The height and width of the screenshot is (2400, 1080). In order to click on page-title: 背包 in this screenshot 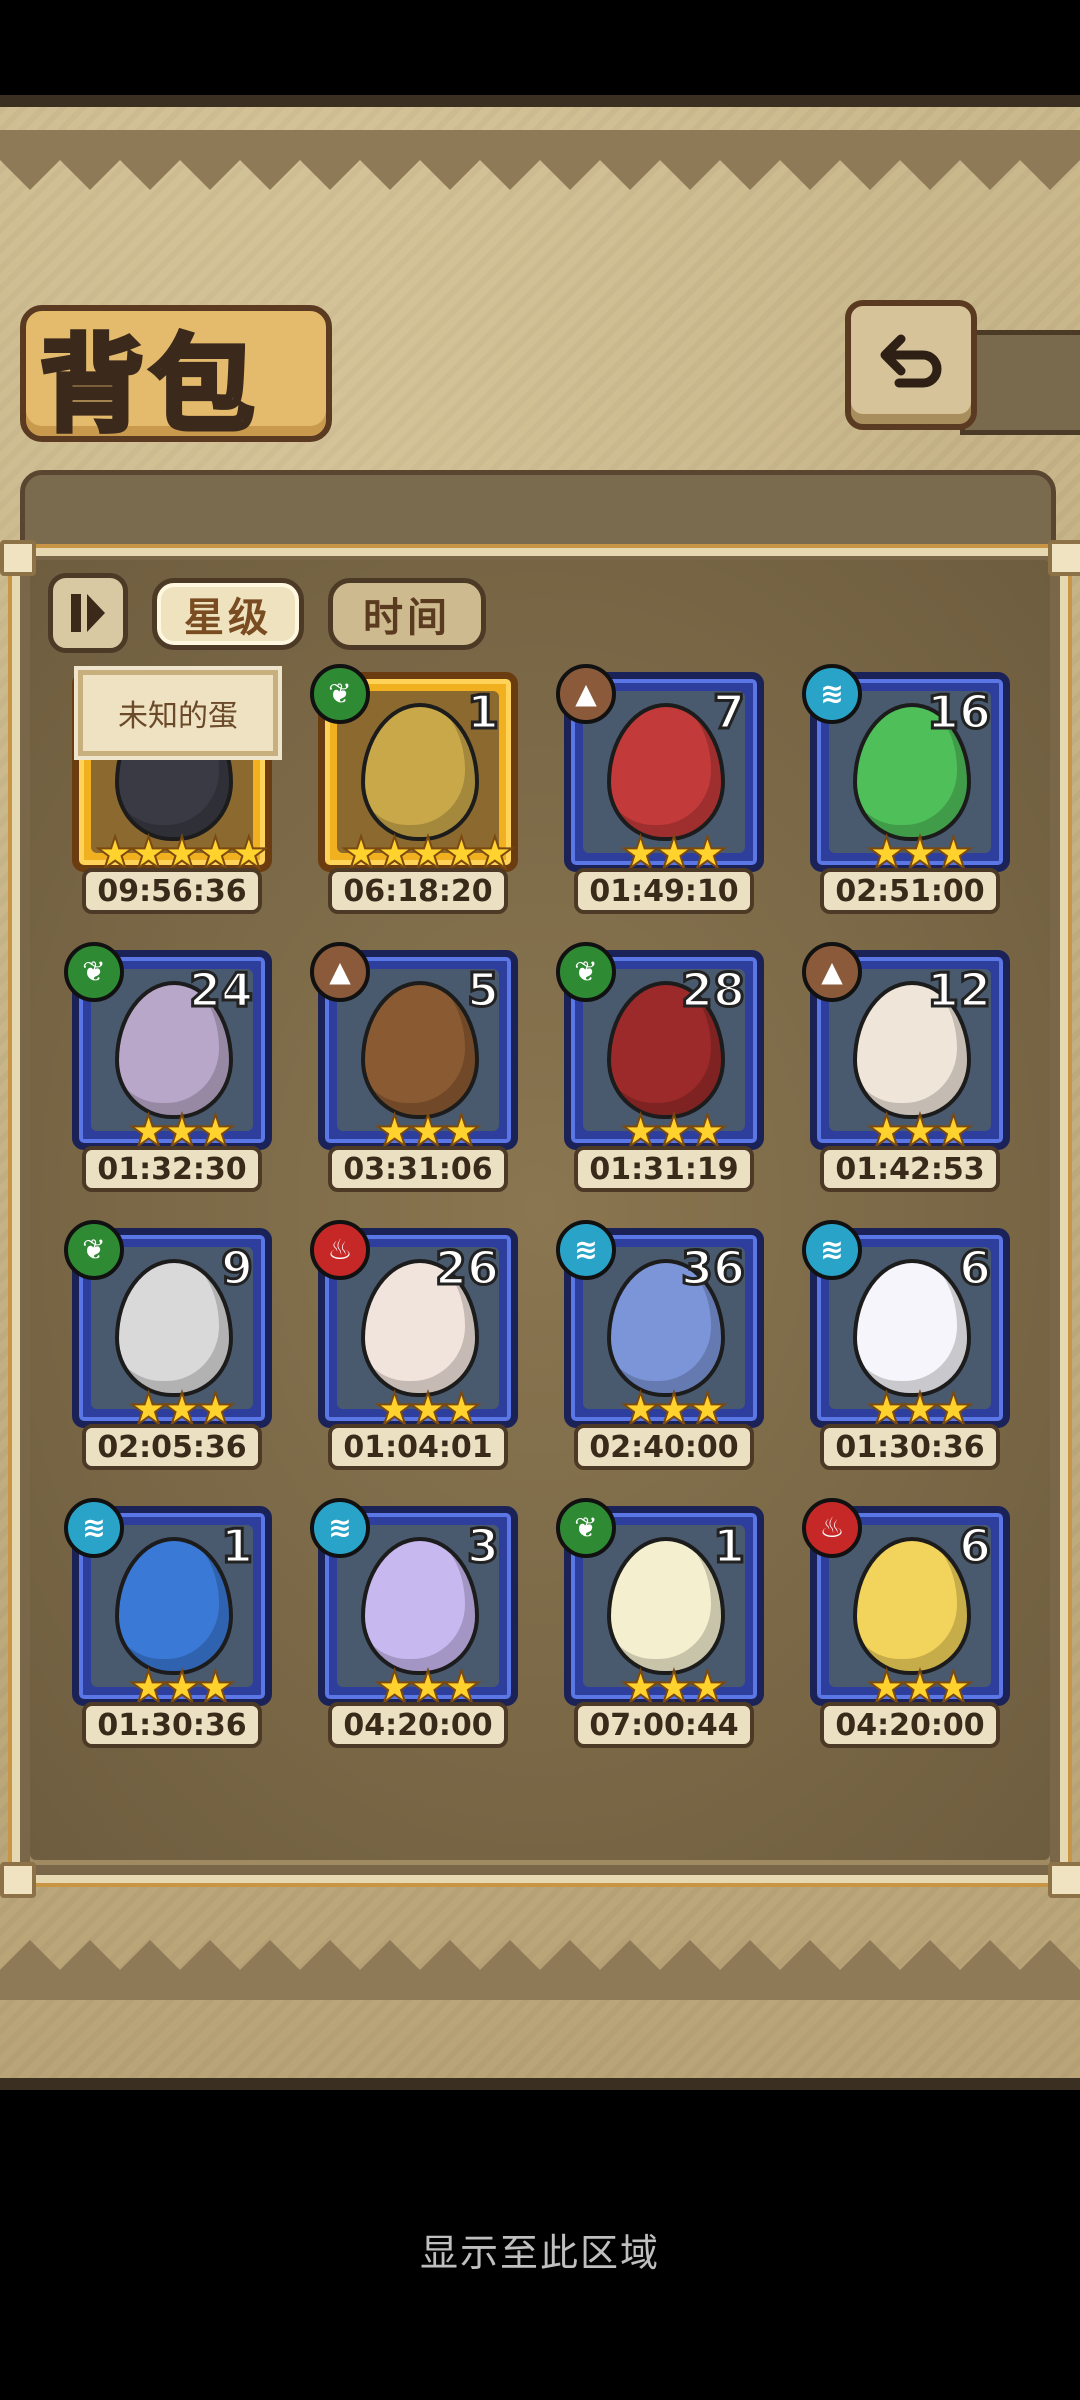, I will do `click(149, 385)`.